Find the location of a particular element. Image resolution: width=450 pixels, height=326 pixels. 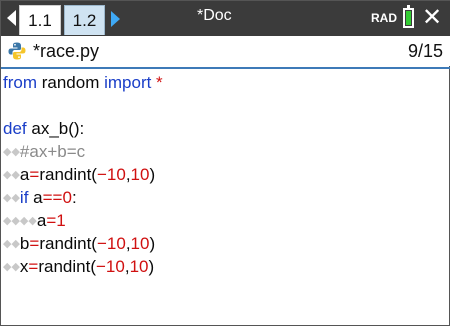

tab-1-1: 1.1 is located at coordinates (40, 20).